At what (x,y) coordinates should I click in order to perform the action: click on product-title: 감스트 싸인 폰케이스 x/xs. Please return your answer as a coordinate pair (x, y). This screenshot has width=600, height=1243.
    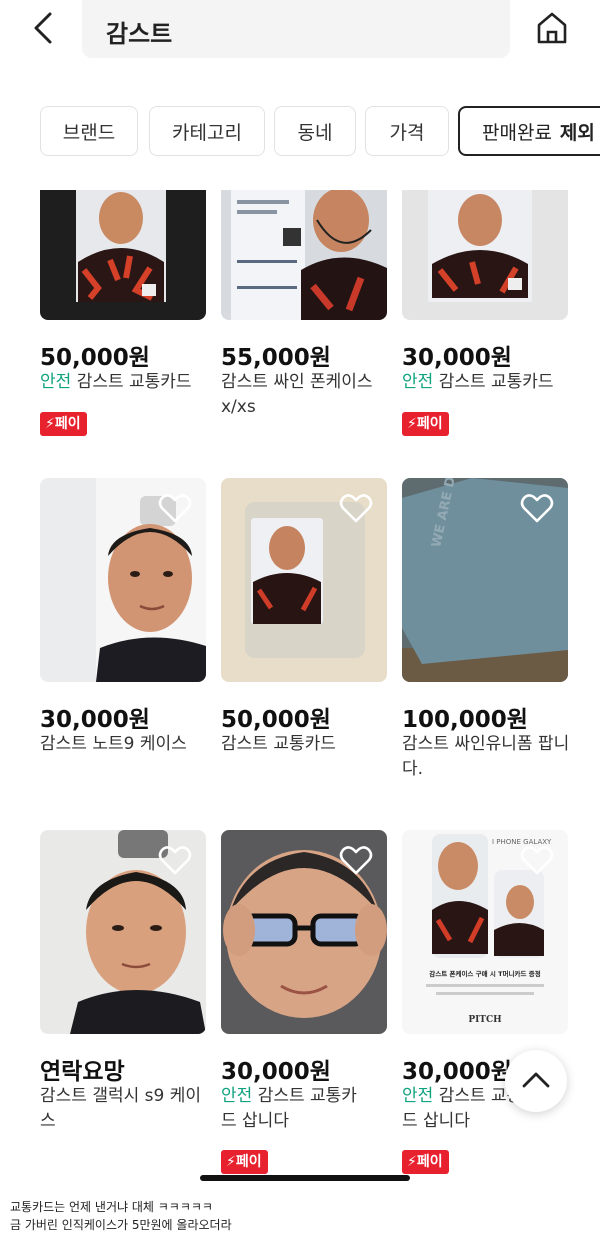
    Looking at the image, I should click on (306, 395).